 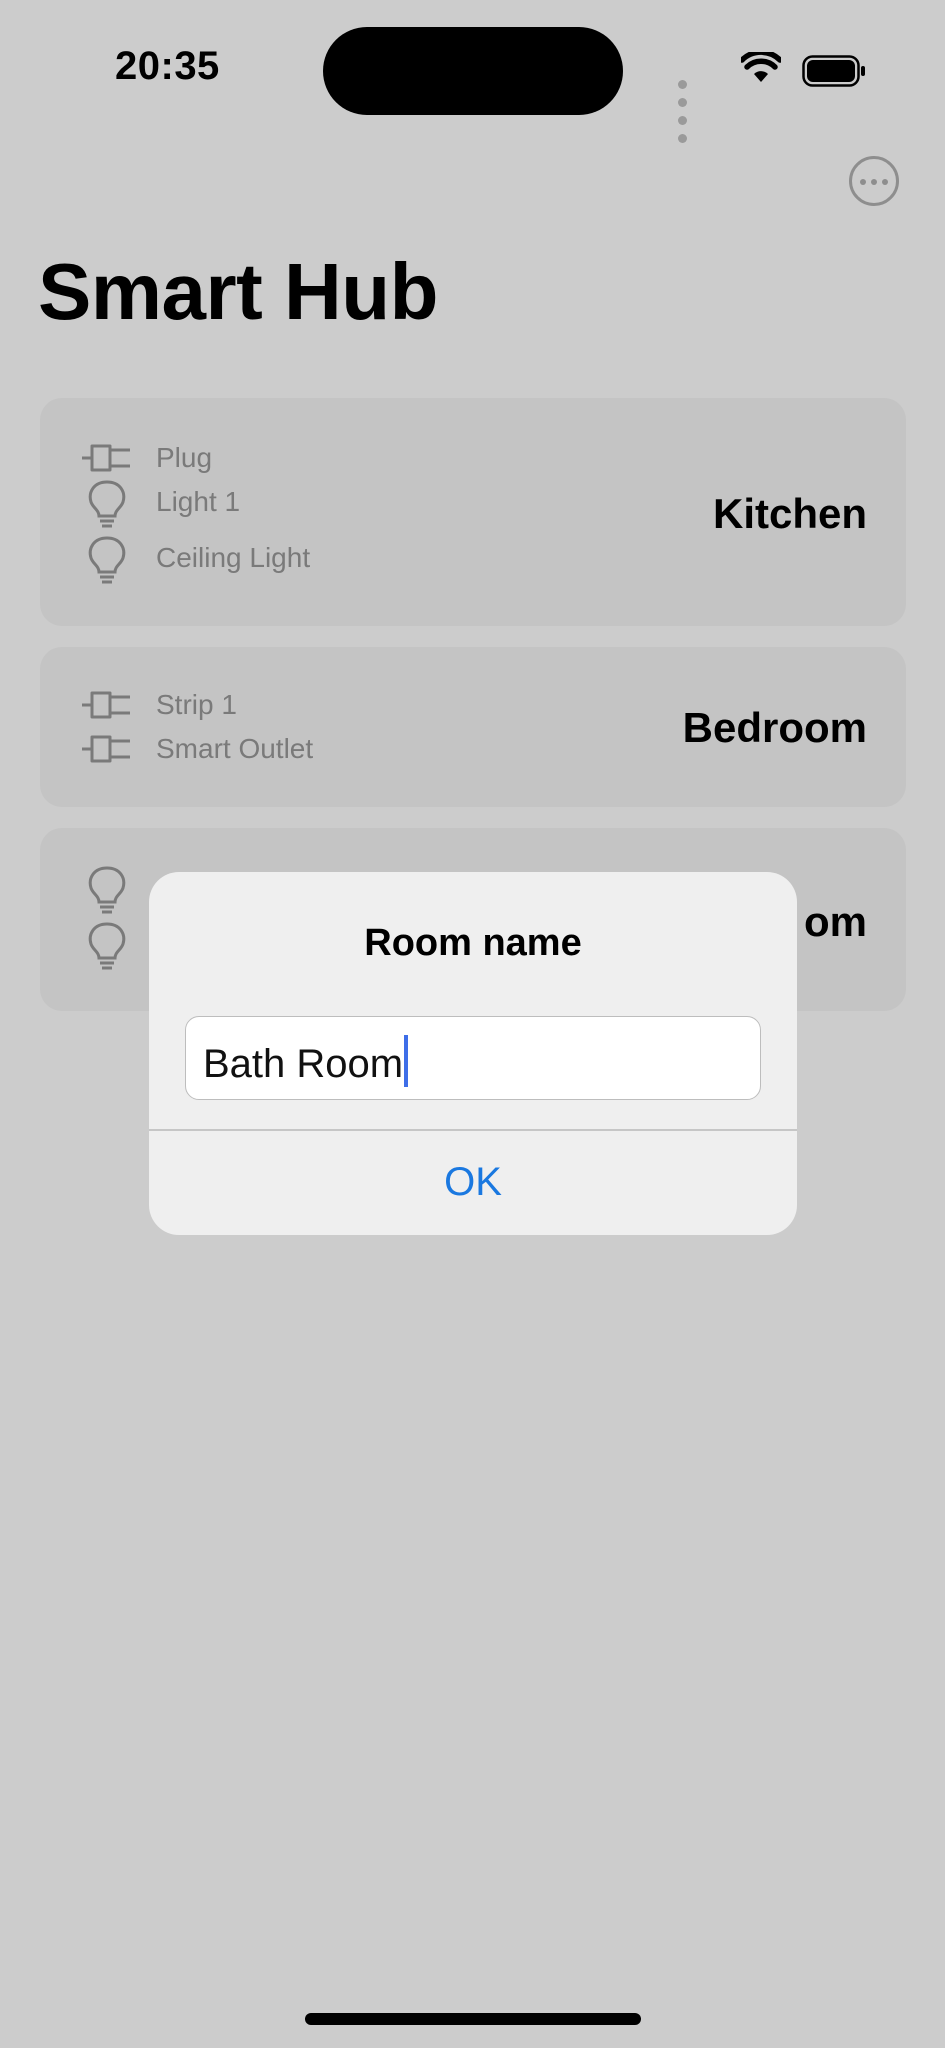 What do you see at coordinates (874, 181) in the screenshot?
I see `more-options-button` at bounding box center [874, 181].